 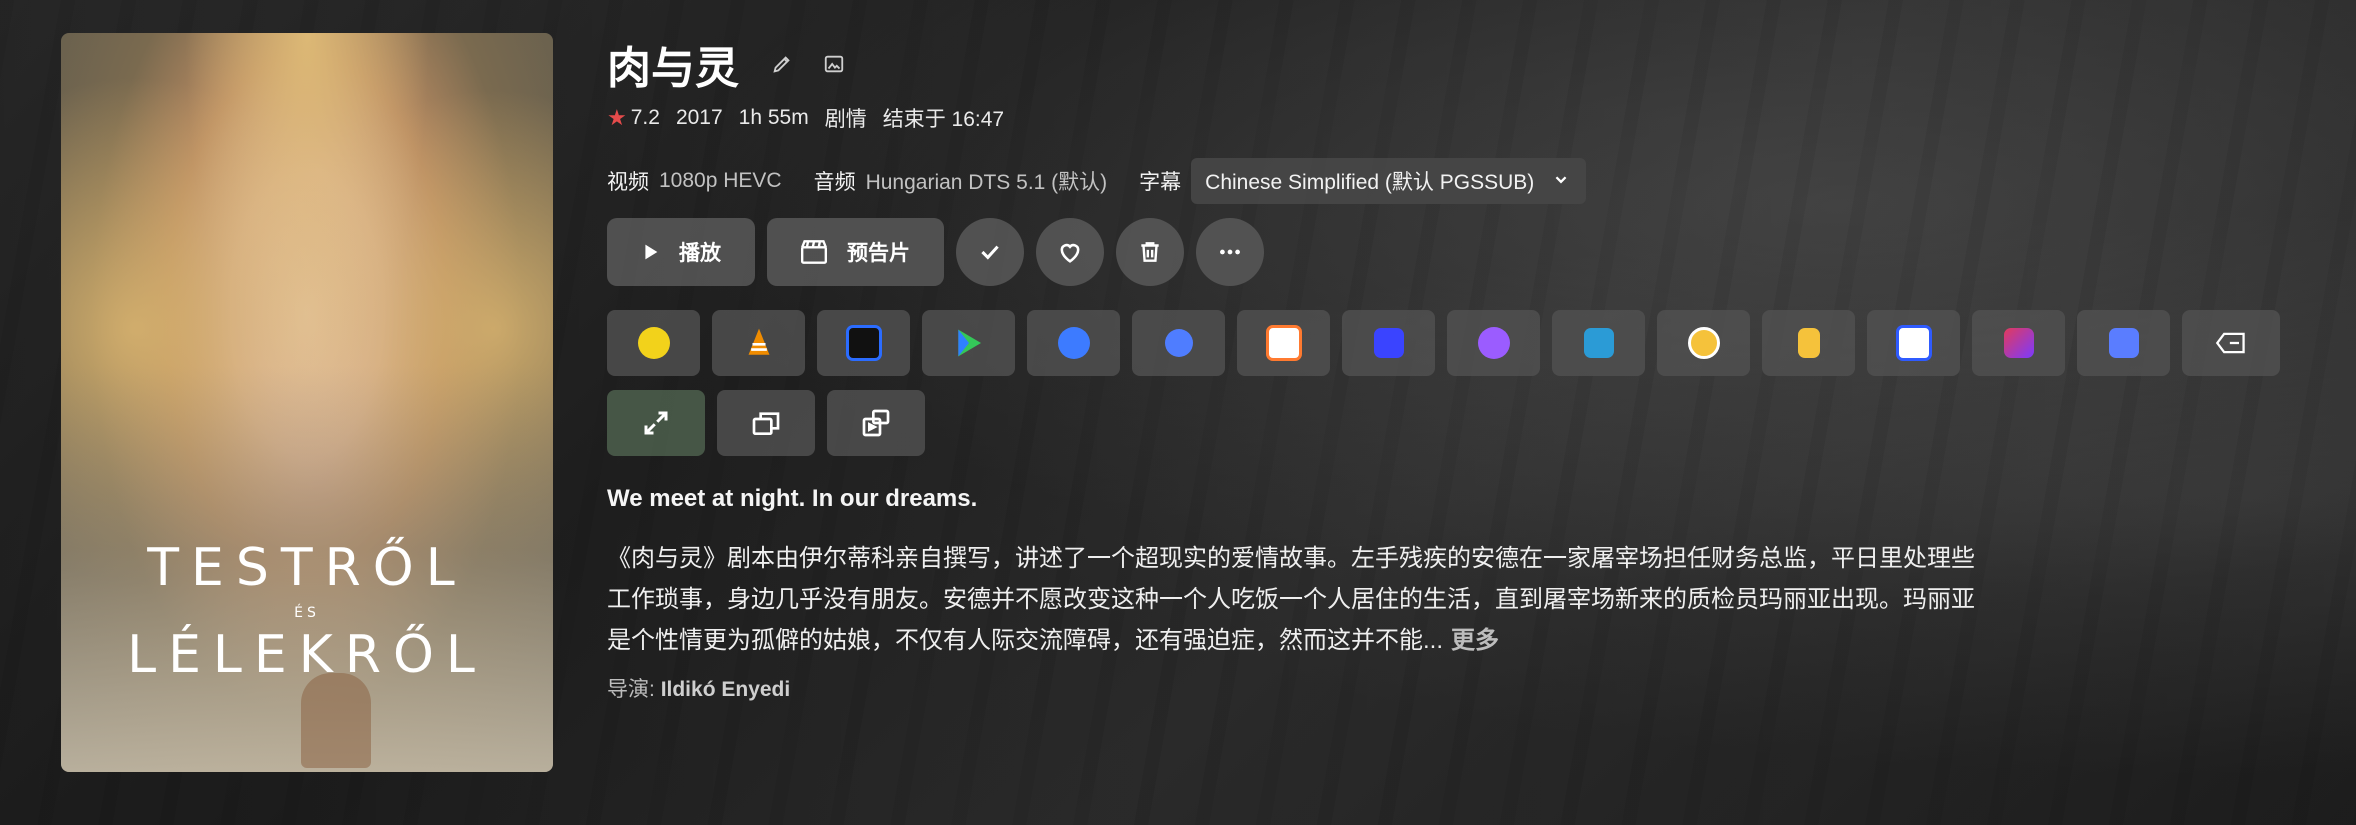 What do you see at coordinates (986, 182) in the screenshot?
I see `audio-value: Hungarian DTS 5.1 (默认)` at bounding box center [986, 182].